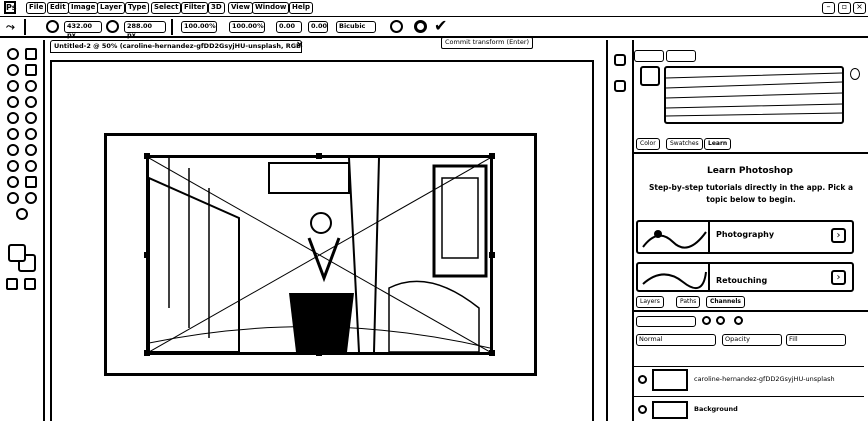 This screenshot has width=868, height=422. Describe the element at coordinates (13, 166) in the screenshot. I see `pen-tool-icon` at that location.